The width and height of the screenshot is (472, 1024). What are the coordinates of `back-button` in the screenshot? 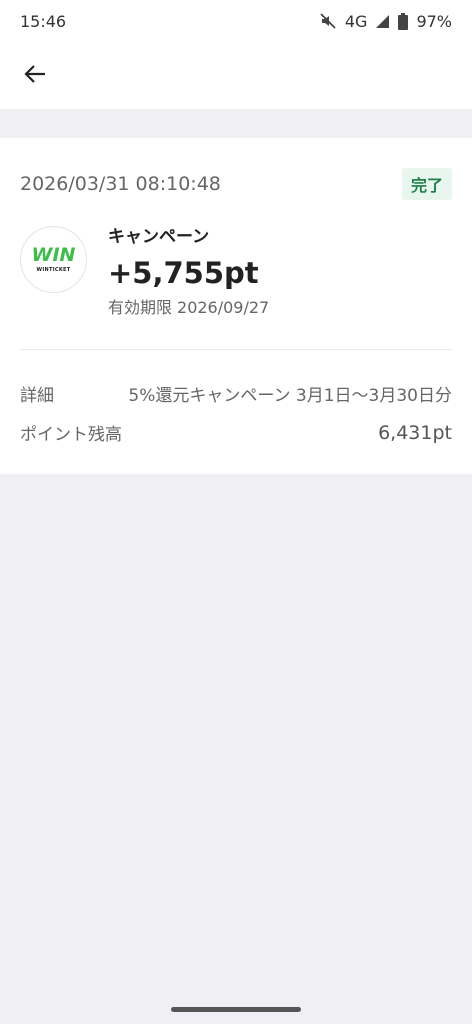 It's located at (35, 76).